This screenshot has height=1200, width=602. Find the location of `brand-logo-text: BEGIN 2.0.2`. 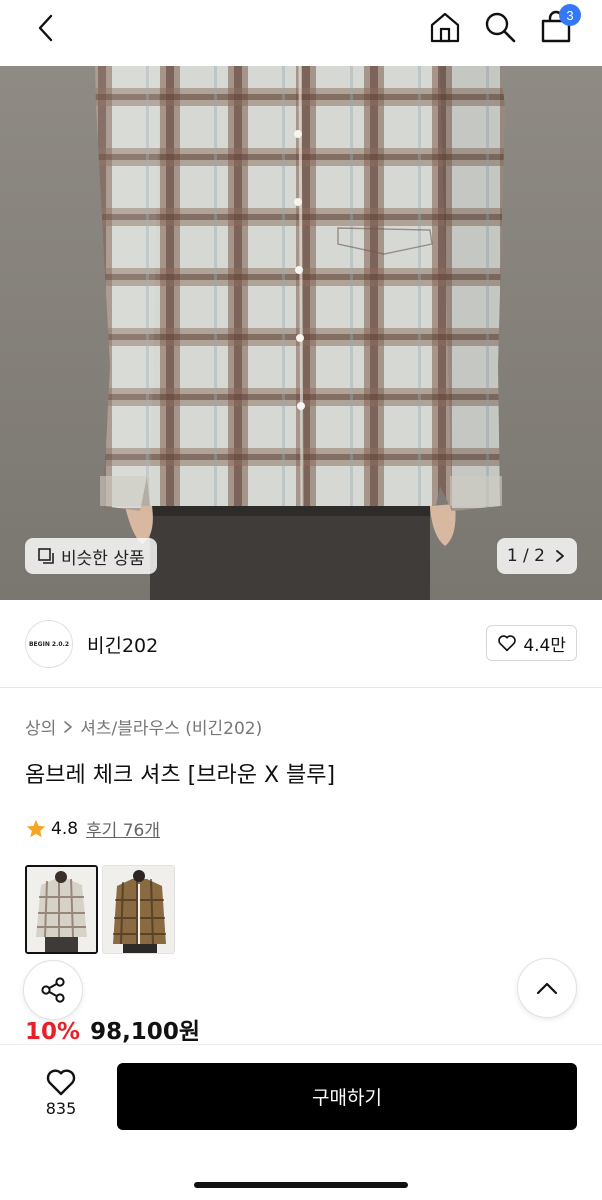

brand-logo-text: BEGIN 2.0.2 is located at coordinates (49, 644).